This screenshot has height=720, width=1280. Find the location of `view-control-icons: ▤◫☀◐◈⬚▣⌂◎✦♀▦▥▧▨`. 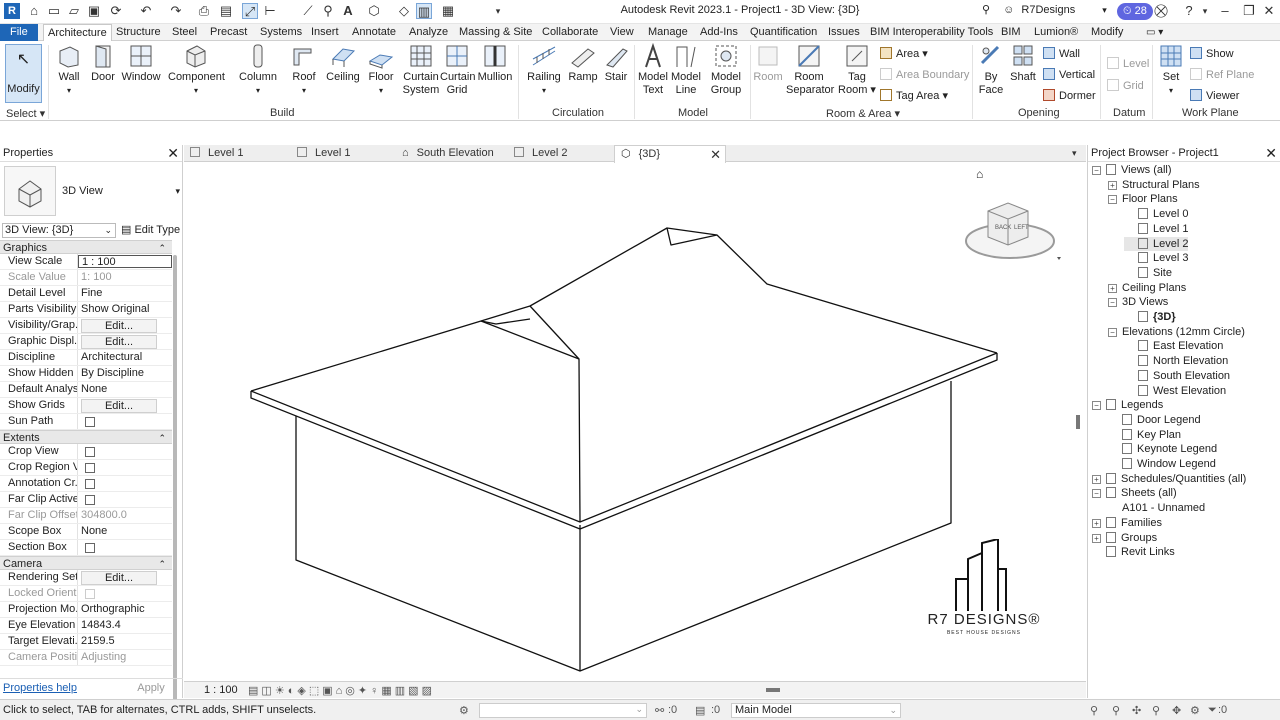

view-control-icons: ▤◫☀◐◈⬚▣⌂◎✦♀▦▥▧▨ is located at coordinates (341, 690).